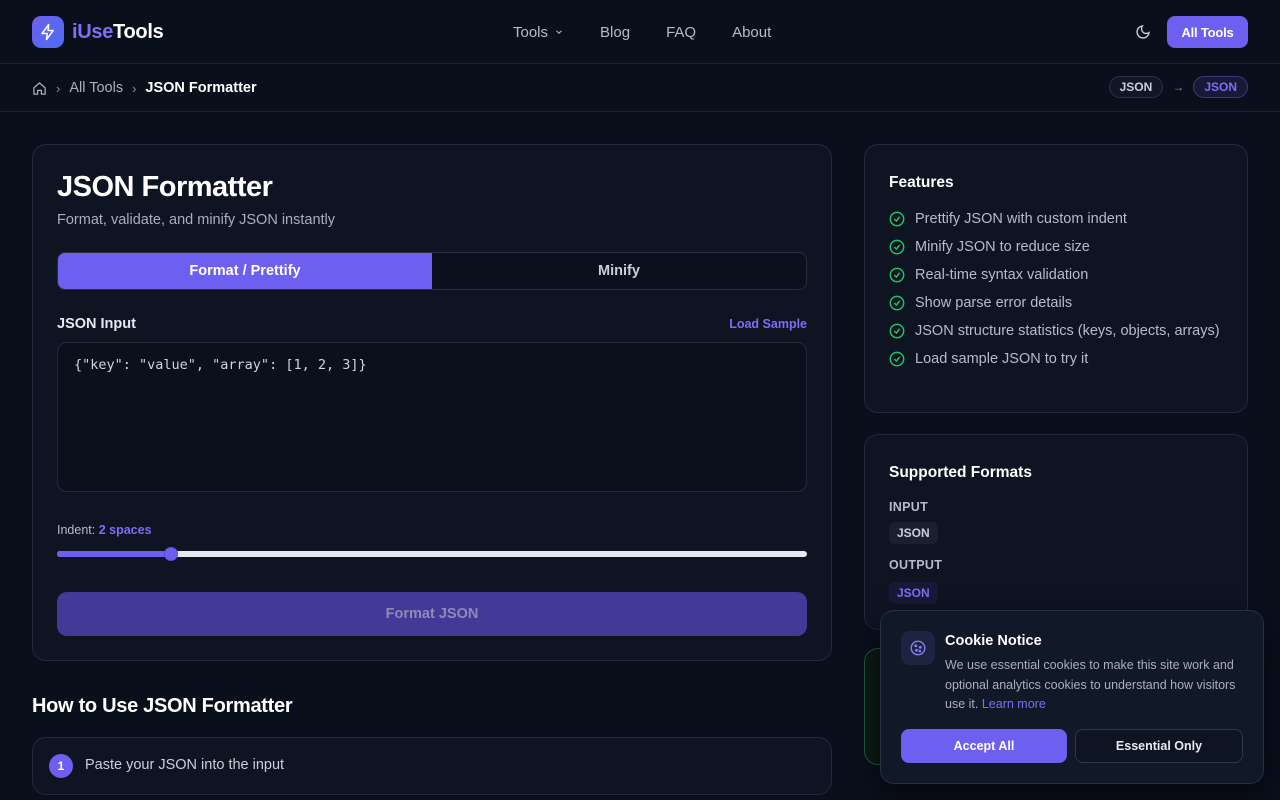  I want to click on all-tools-button: All Tools, so click(1207, 32).